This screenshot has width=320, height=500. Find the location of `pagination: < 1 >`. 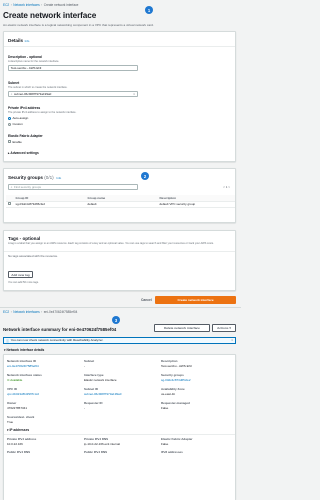

pagination: < 1 > is located at coordinates (226, 187).